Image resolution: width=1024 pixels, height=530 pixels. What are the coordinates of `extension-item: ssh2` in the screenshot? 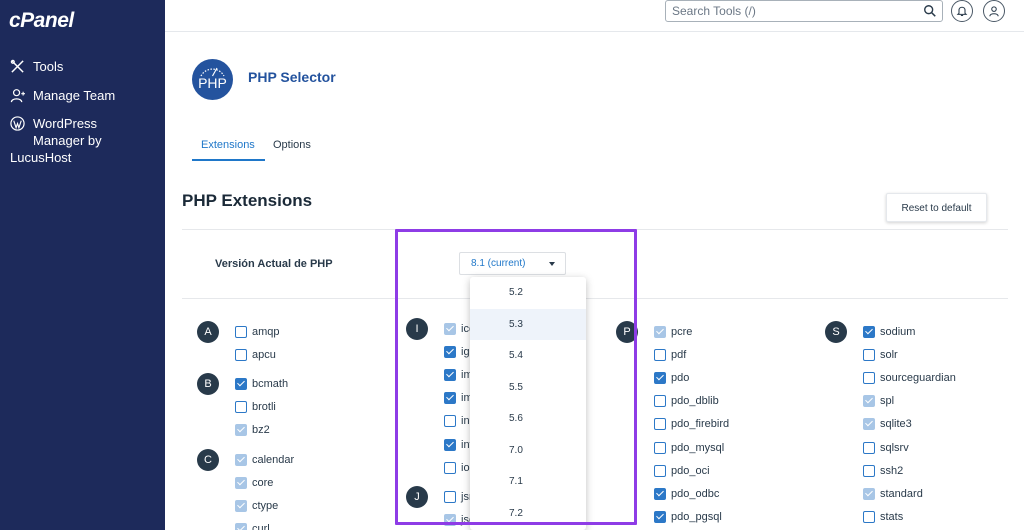 It's located at (883, 471).